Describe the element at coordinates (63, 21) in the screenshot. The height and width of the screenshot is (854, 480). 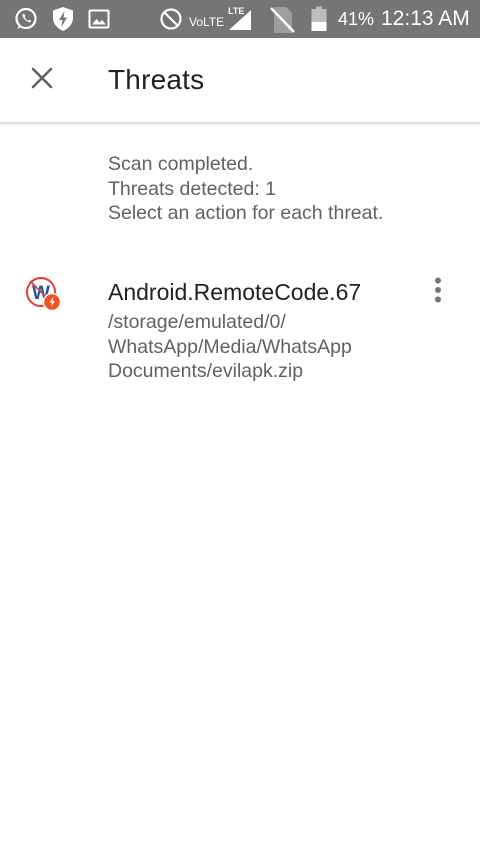
I see `shield-bolt-icon` at that location.